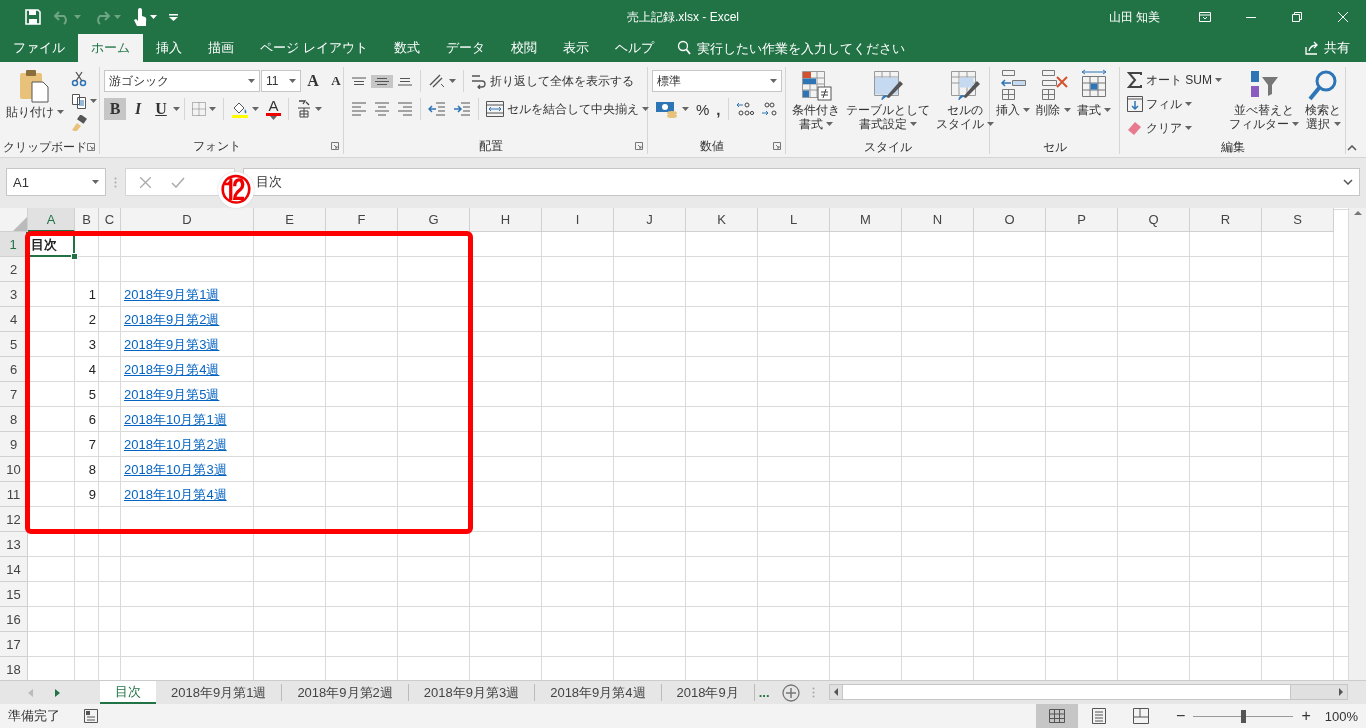 This screenshot has height=728, width=1366. Describe the element at coordinates (14, 594) in the screenshot. I see `row-header: 15` at that location.